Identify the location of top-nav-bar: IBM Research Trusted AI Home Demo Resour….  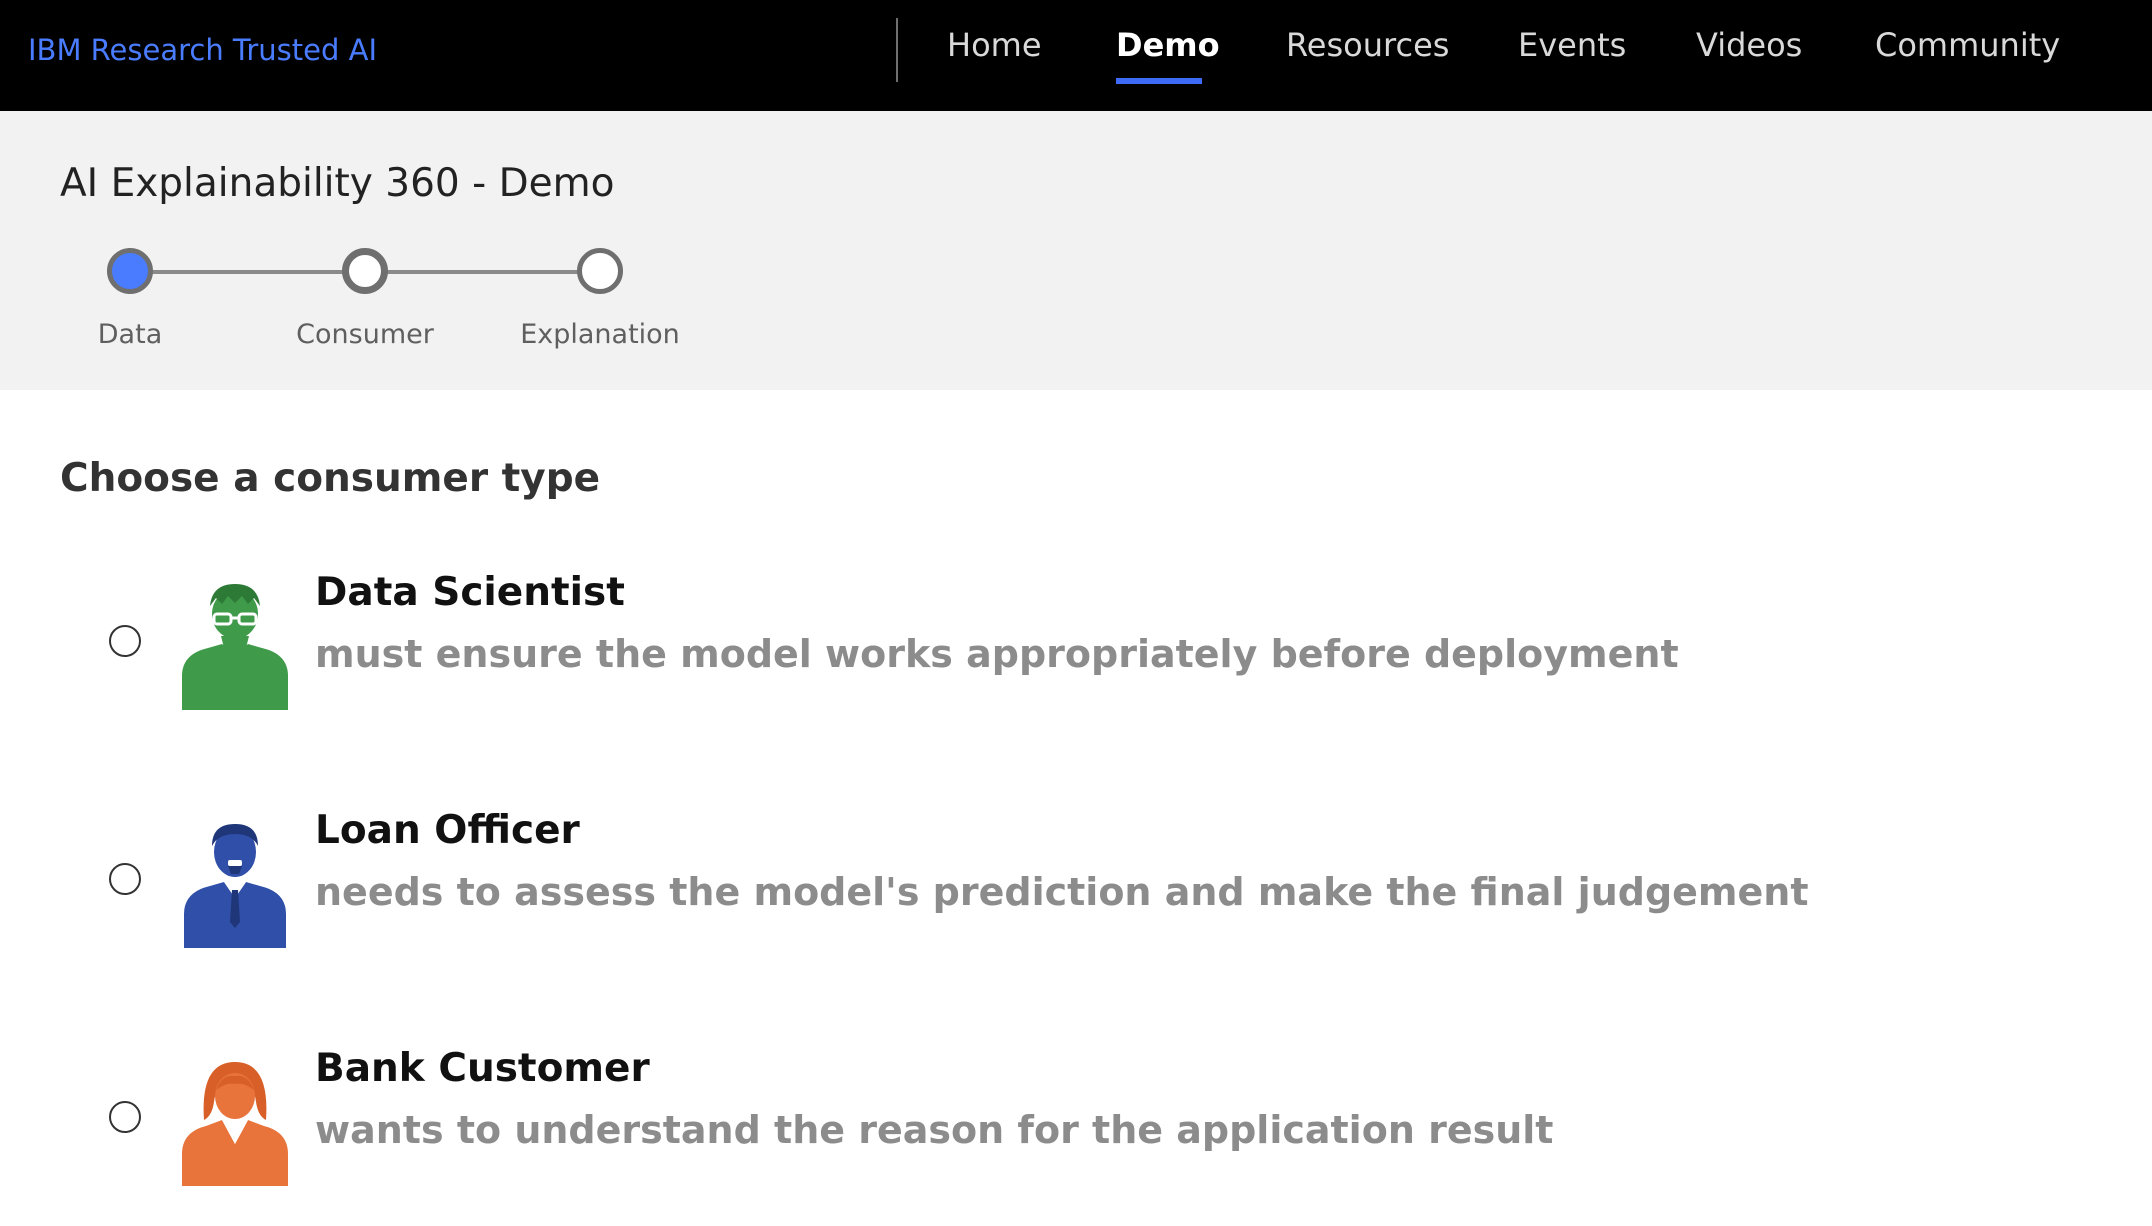
(1076, 55).